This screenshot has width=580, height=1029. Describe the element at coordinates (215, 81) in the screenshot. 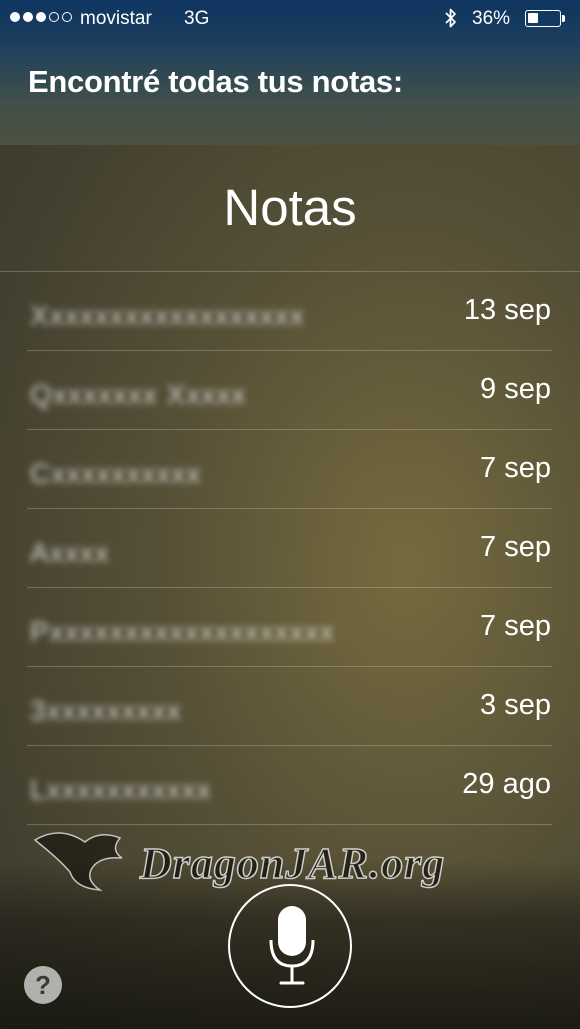

I see `siri-response-text: Encontré todas tus notas:` at that location.